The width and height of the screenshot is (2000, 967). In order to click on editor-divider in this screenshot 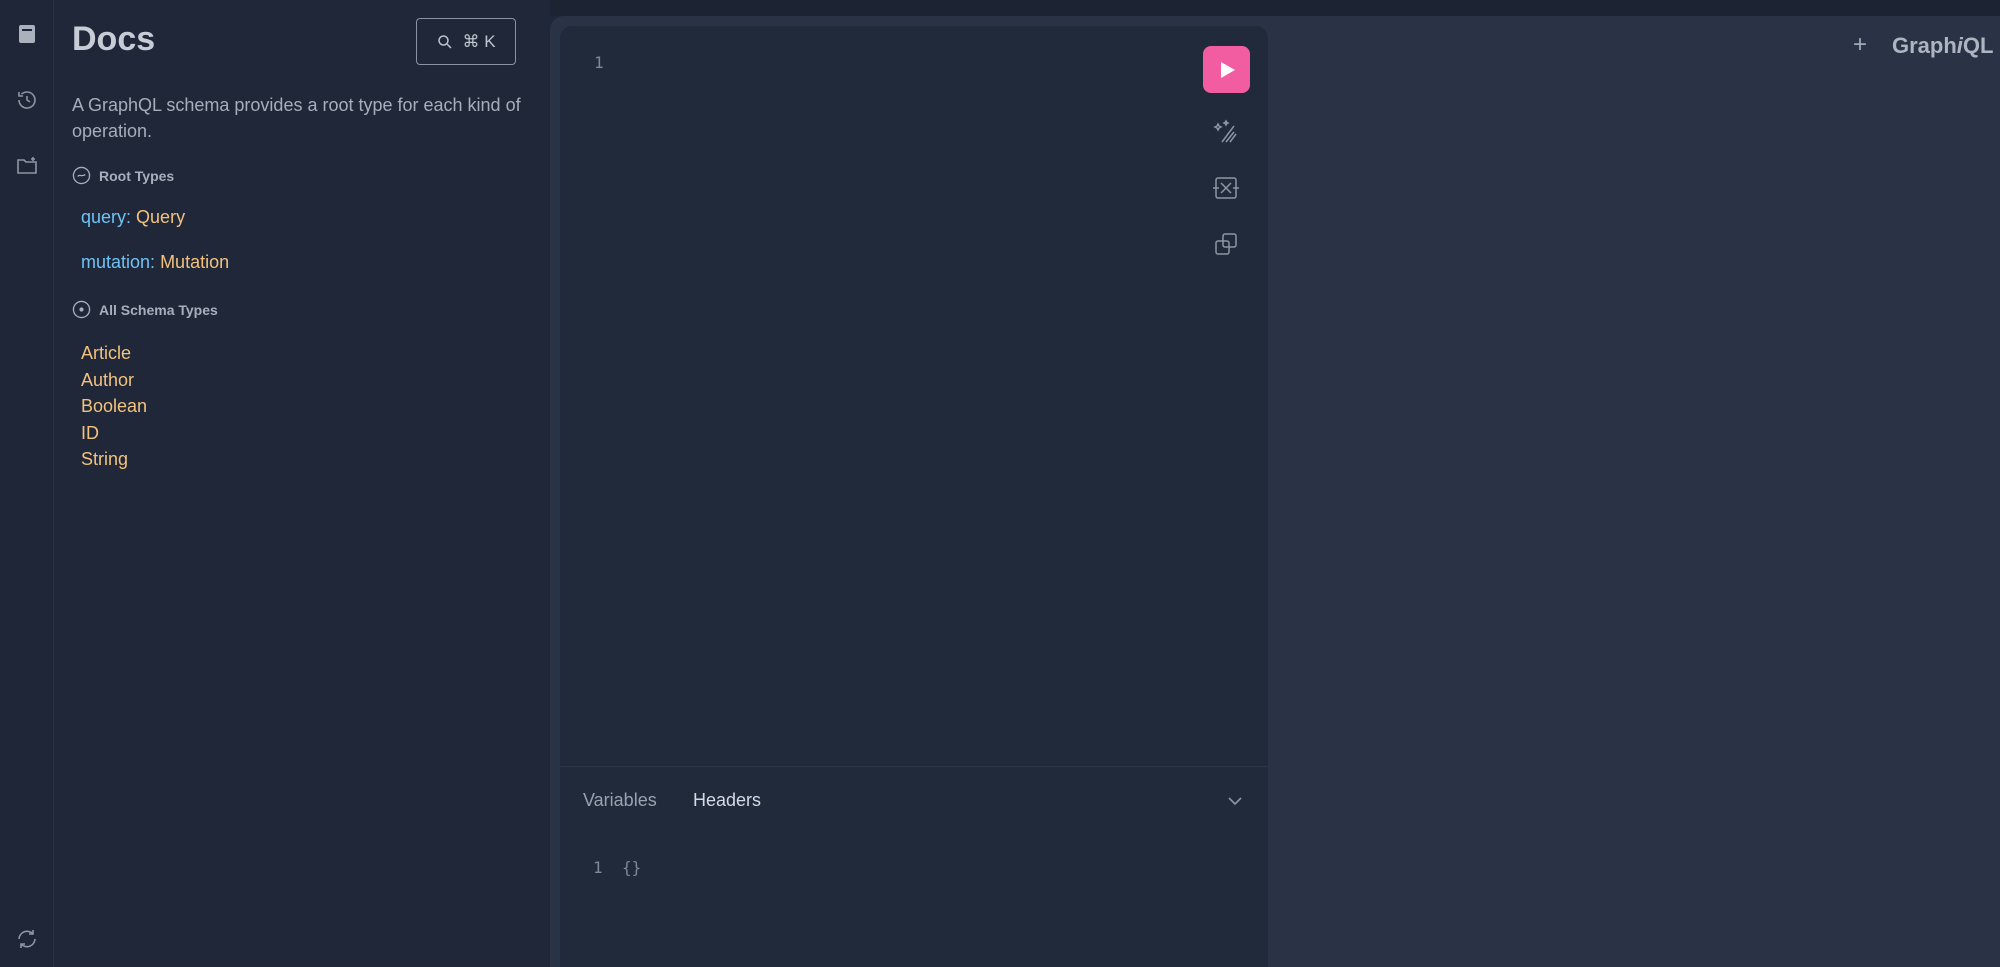, I will do `click(914, 766)`.